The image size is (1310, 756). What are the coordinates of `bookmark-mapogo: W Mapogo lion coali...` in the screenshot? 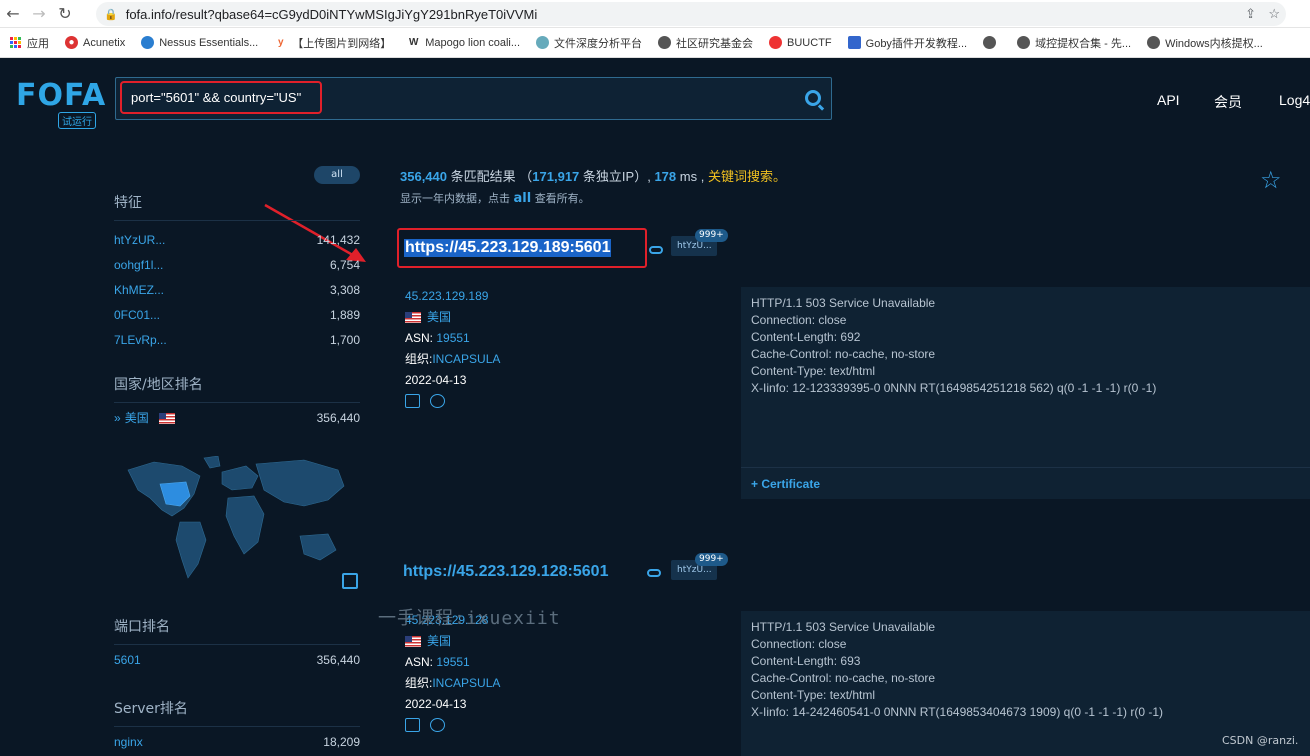 It's located at (463, 42).